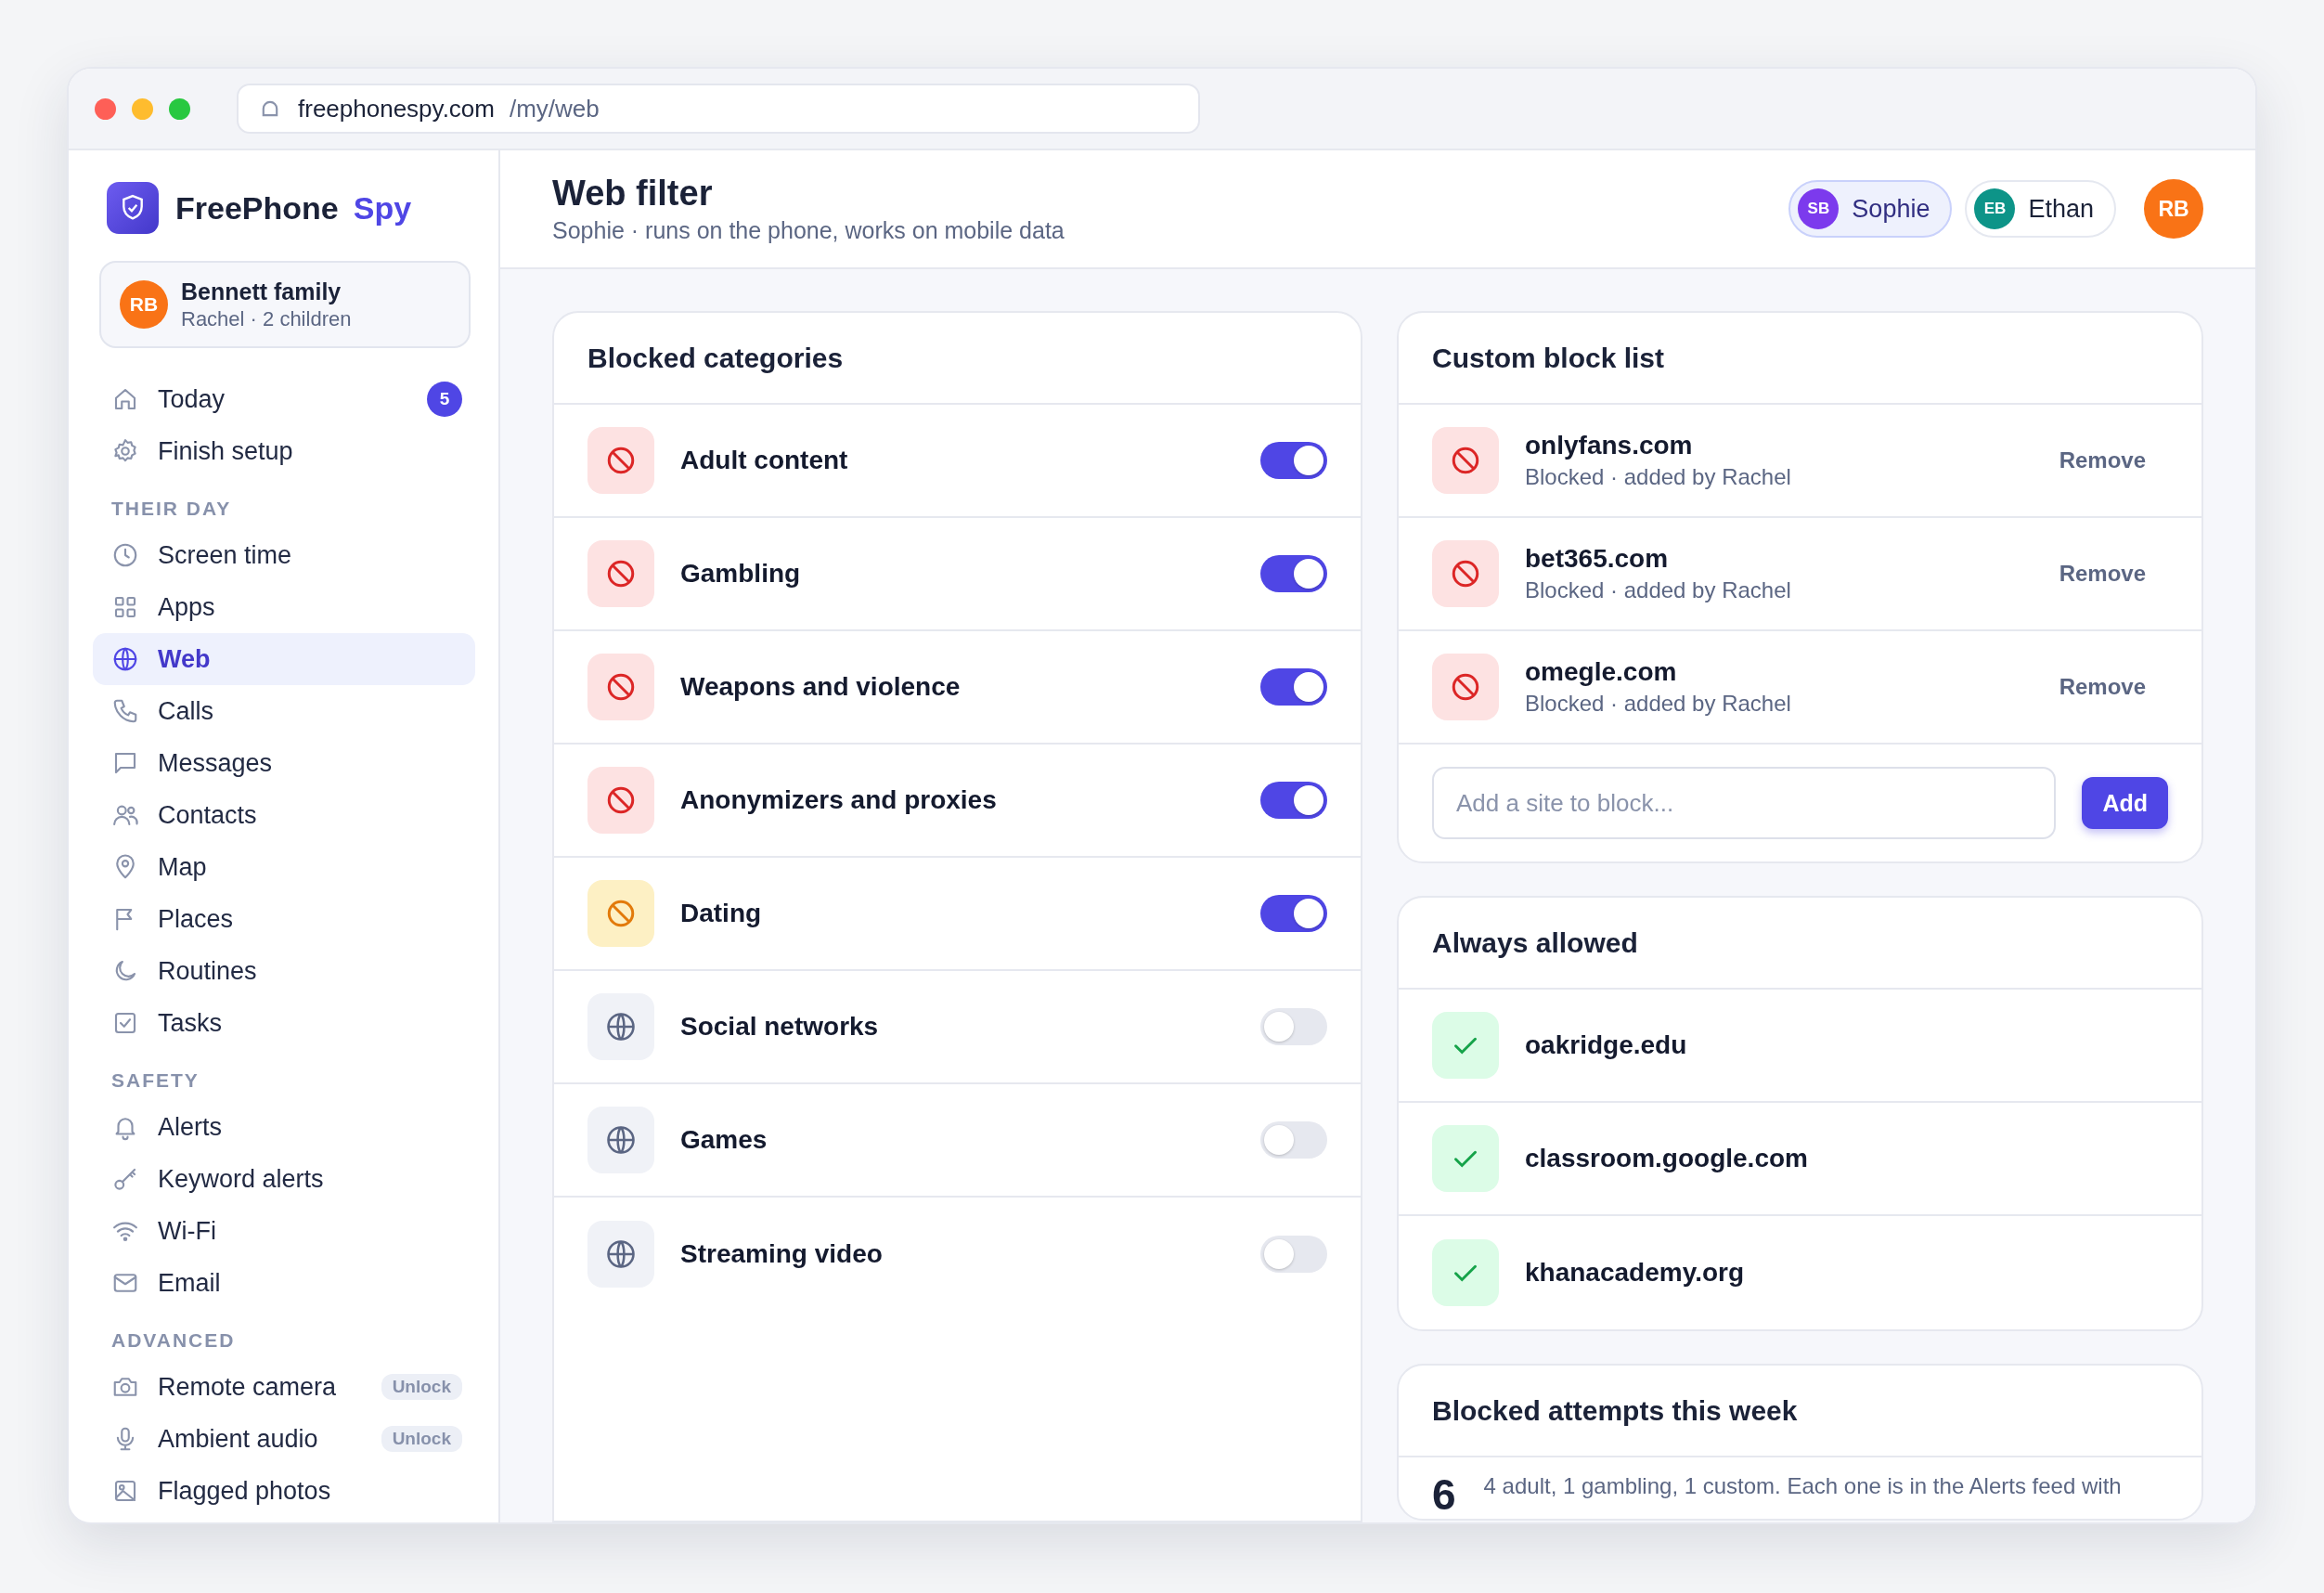 This screenshot has height=1593, width=2324. Describe the element at coordinates (1609, 445) in the screenshot. I see `site-domain: onlyfans.com` at that location.